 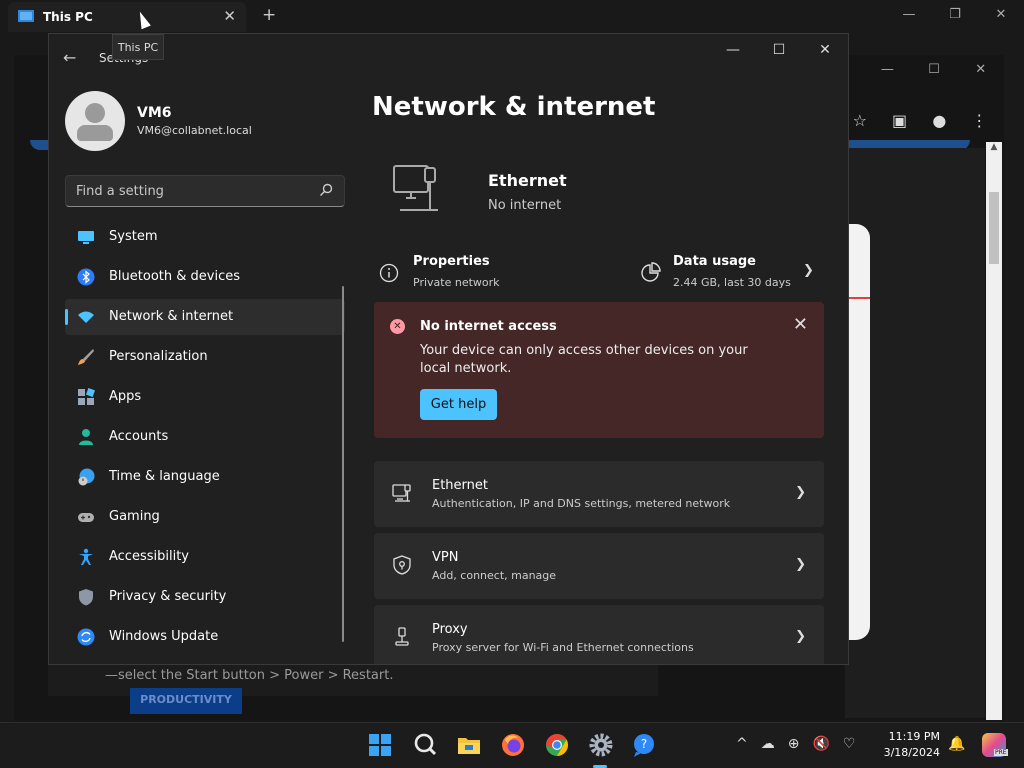 What do you see at coordinates (174, 276) in the screenshot?
I see `sidebar-item-label: Bluetooth & devices` at bounding box center [174, 276].